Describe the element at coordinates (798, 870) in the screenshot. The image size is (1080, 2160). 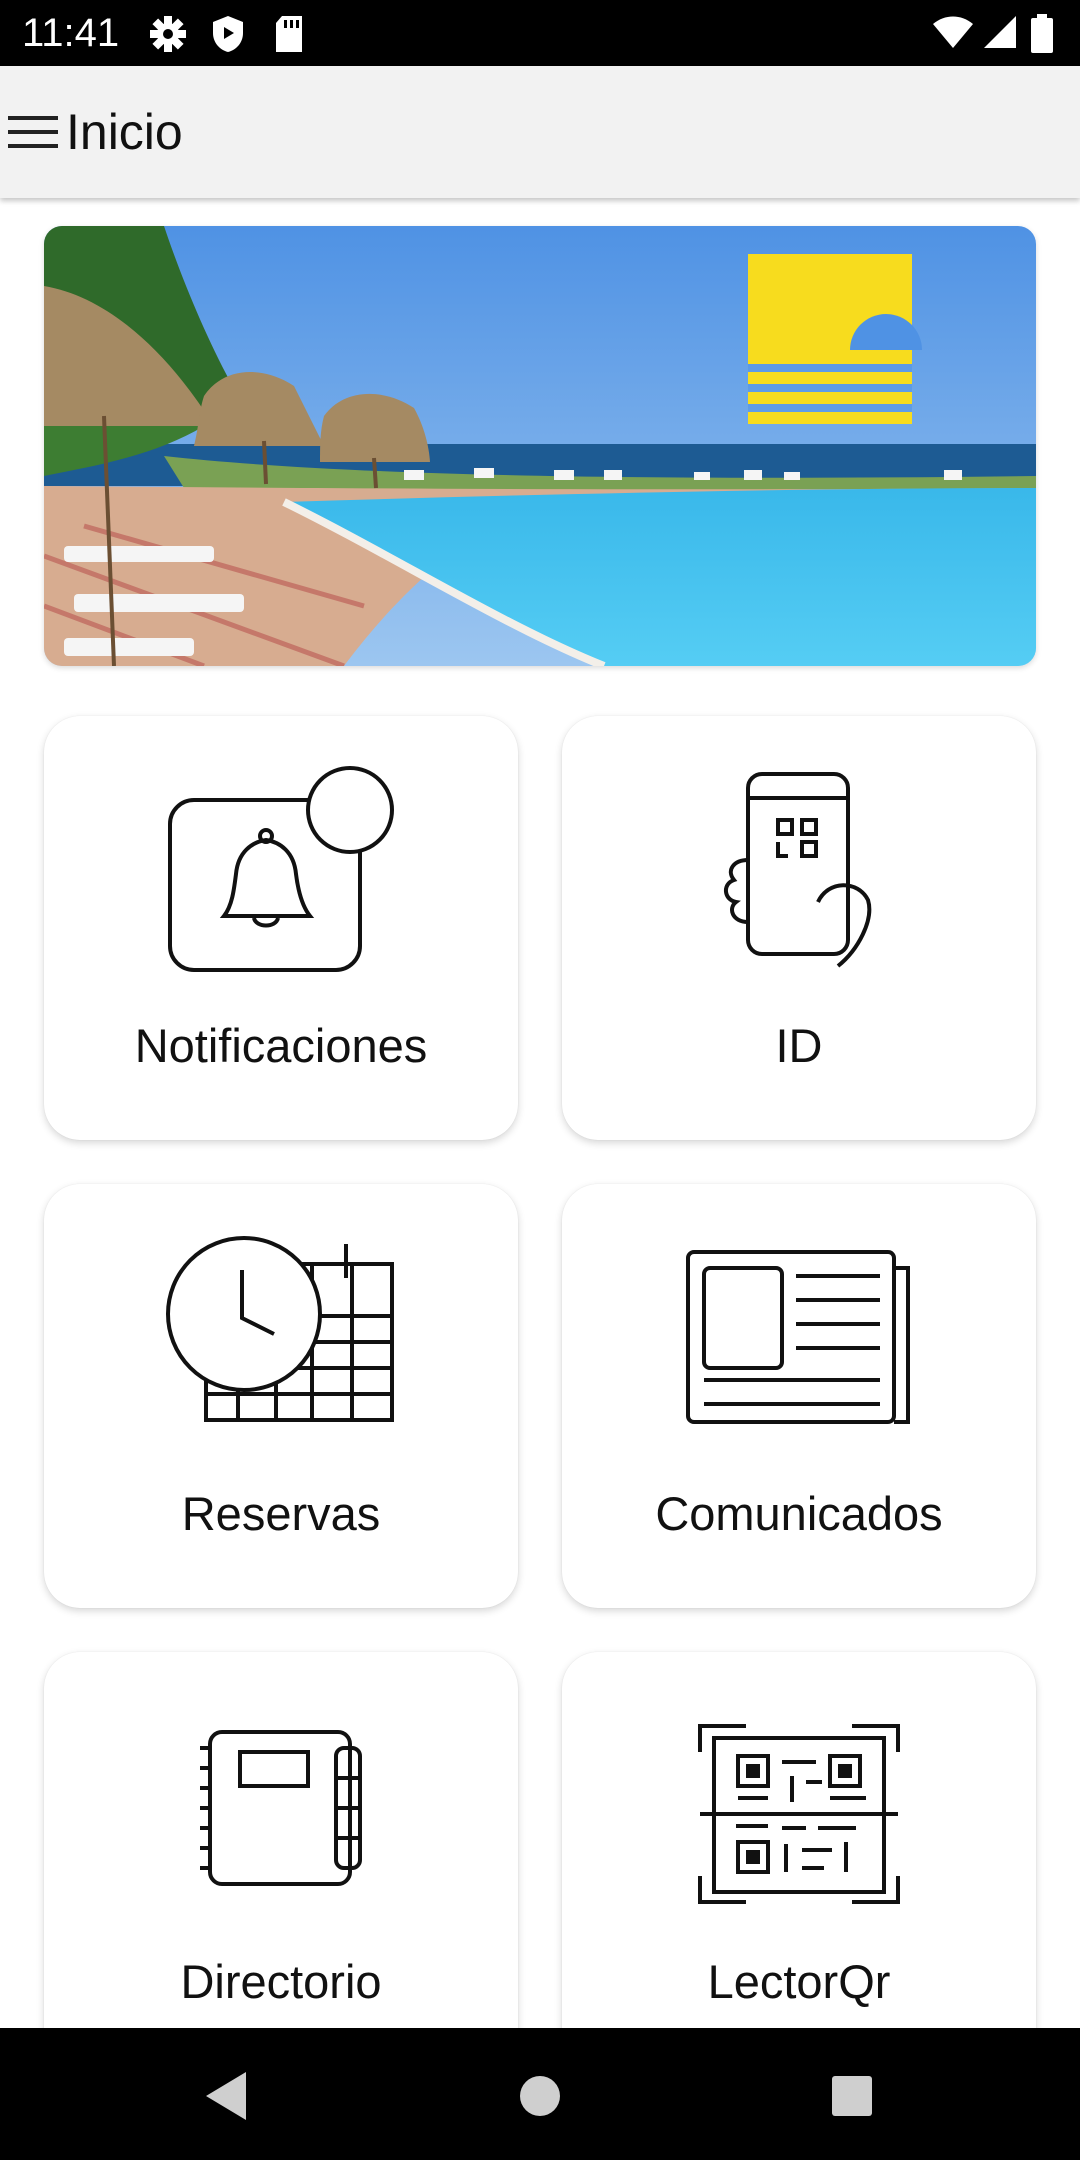
I see `phone-qr-id-icon` at that location.